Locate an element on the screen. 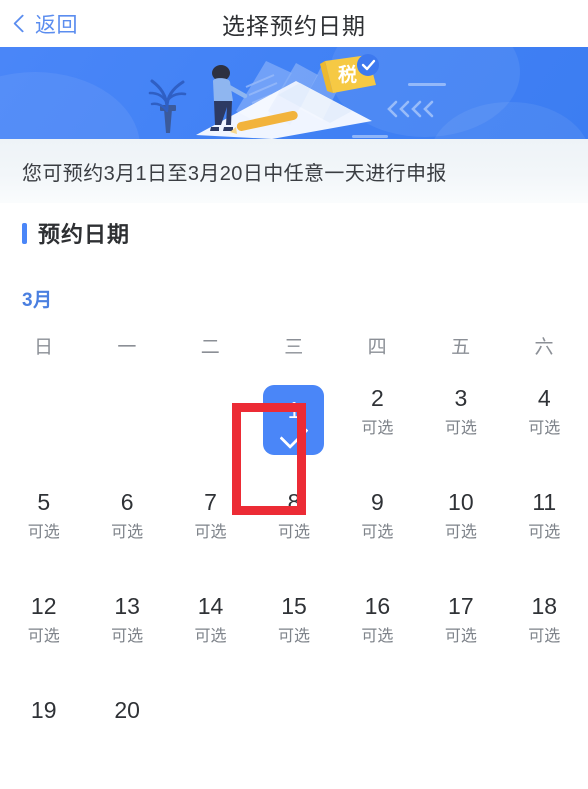 This screenshot has width=588, height=789. calendar-day-5: 5 可选 is located at coordinates (43, 529).